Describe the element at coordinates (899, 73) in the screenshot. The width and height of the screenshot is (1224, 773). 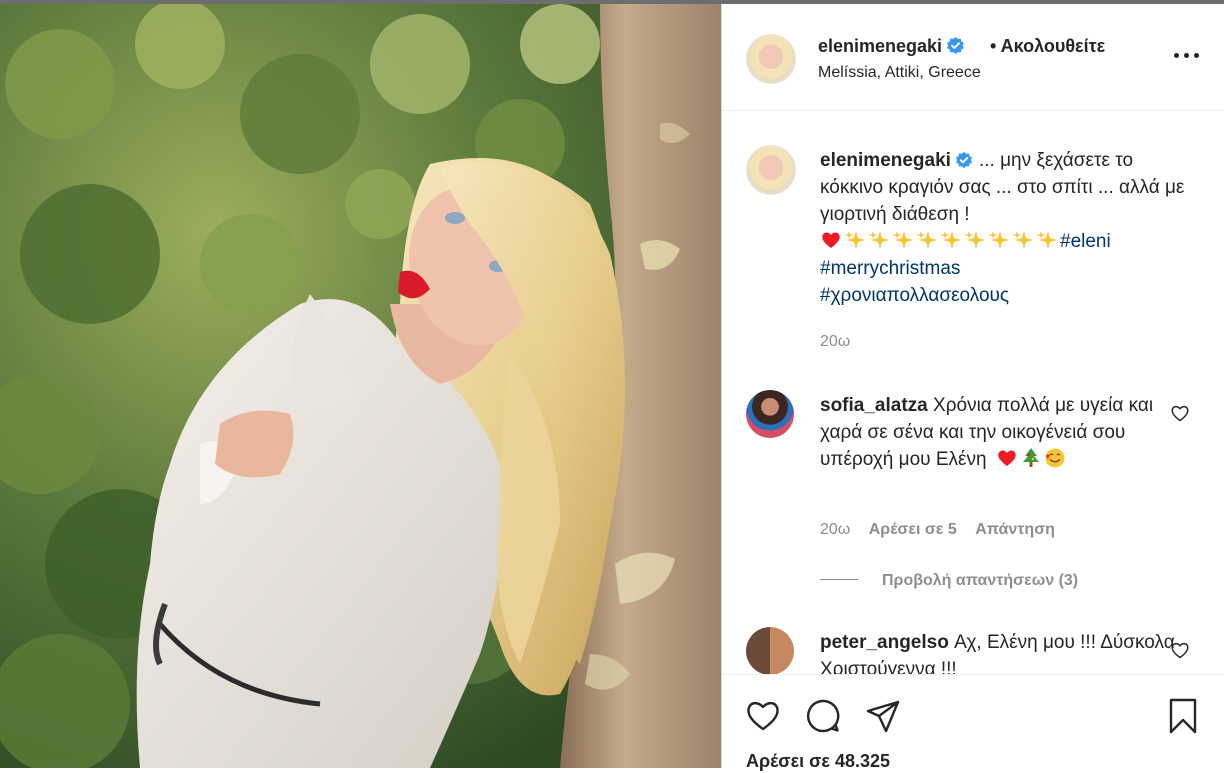
I see `post-location: Melíssia, Attiki, Greece` at that location.